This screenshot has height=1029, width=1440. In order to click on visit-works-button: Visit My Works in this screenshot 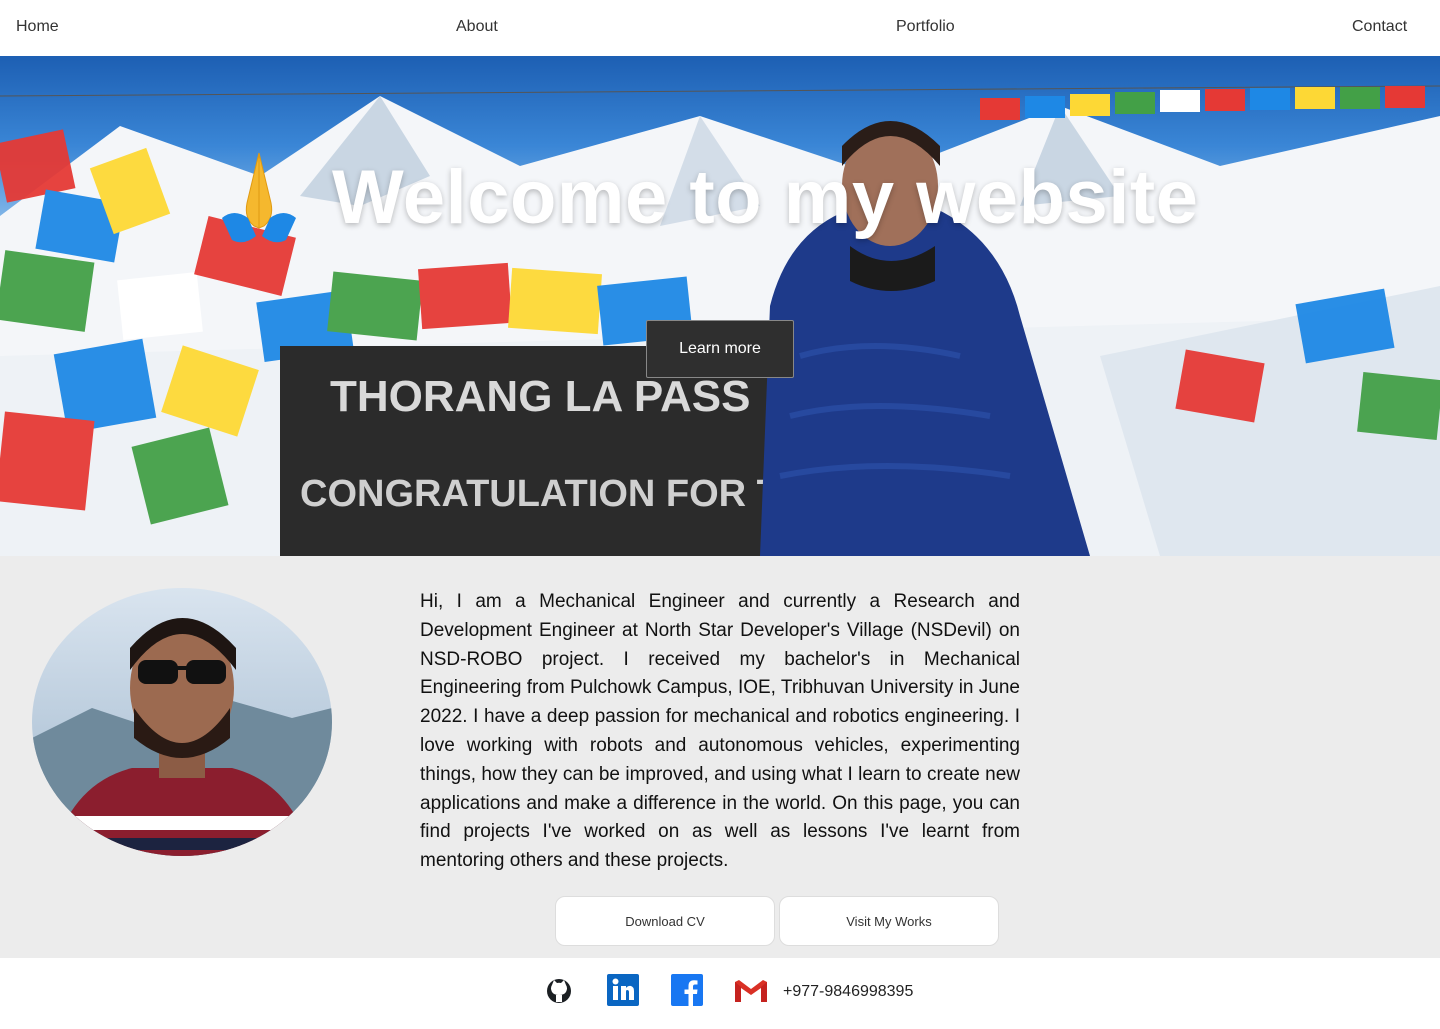, I will do `click(889, 921)`.